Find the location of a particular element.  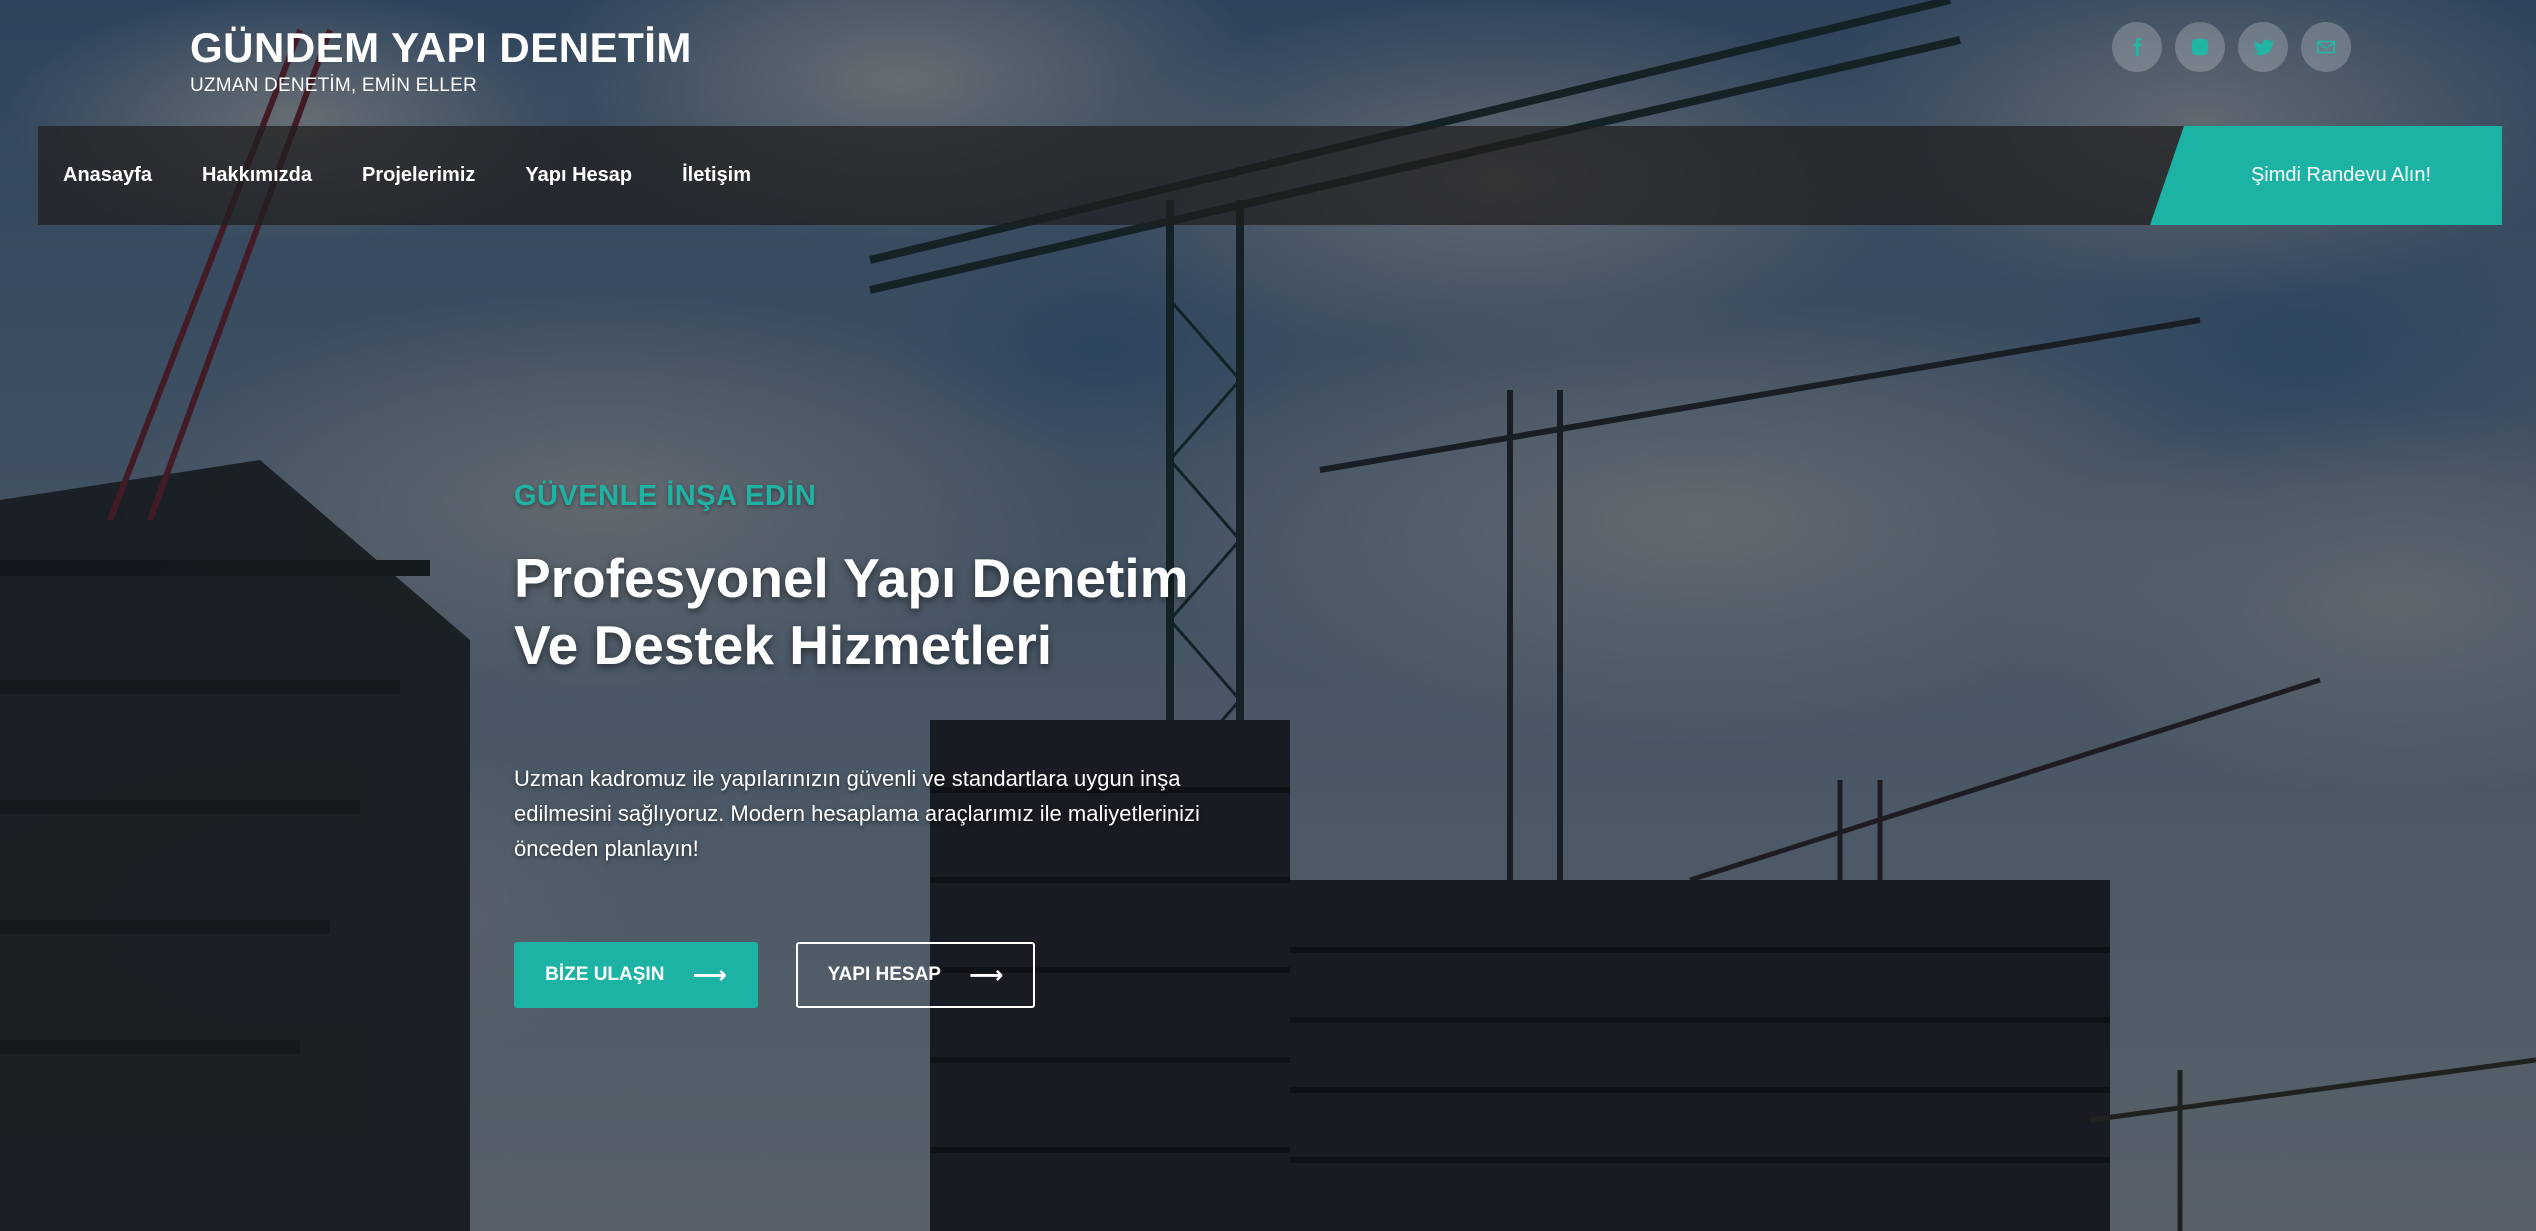

nav-item-hakkimizda: Hakkımızda is located at coordinates (257, 175).